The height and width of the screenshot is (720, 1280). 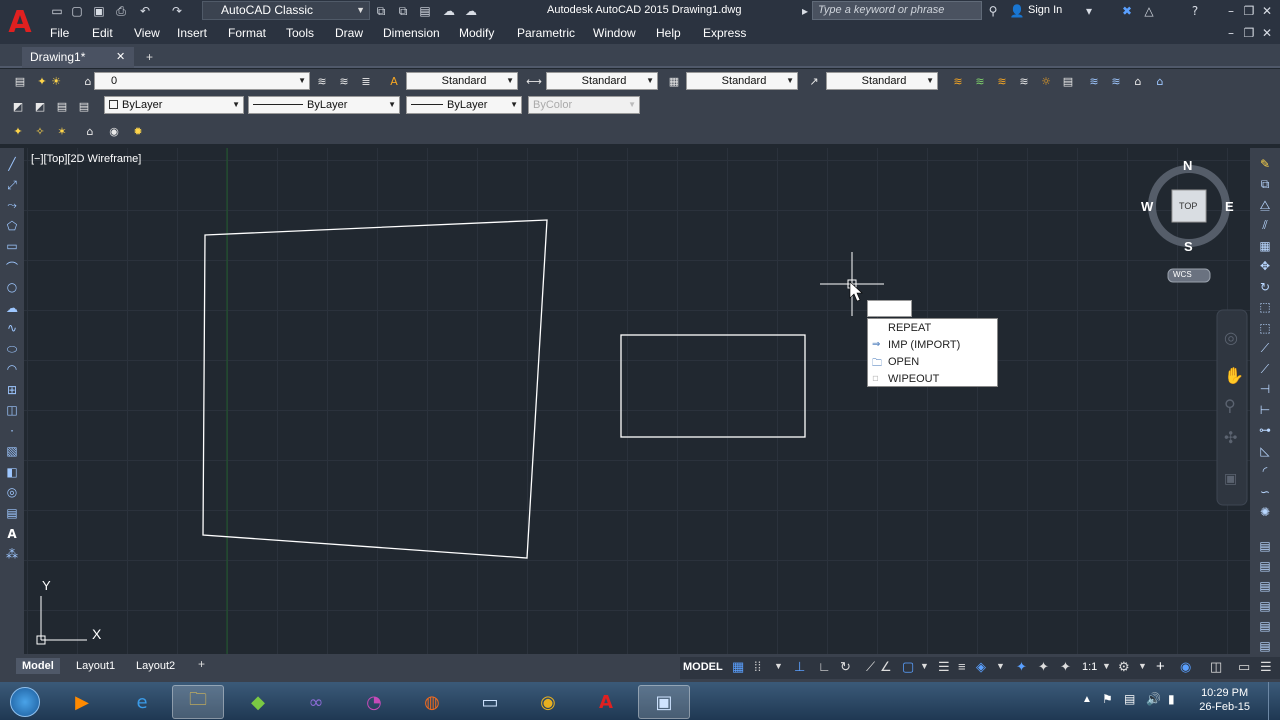 What do you see at coordinates (12, 554) in the screenshot?
I see `add-selected-icon: ⁂` at bounding box center [12, 554].